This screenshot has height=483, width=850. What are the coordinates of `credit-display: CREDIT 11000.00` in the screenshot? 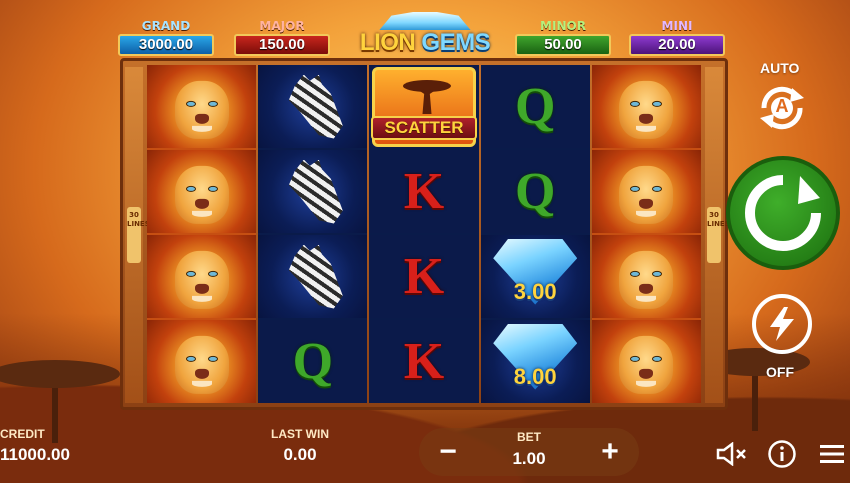 It's located at (43, 447).